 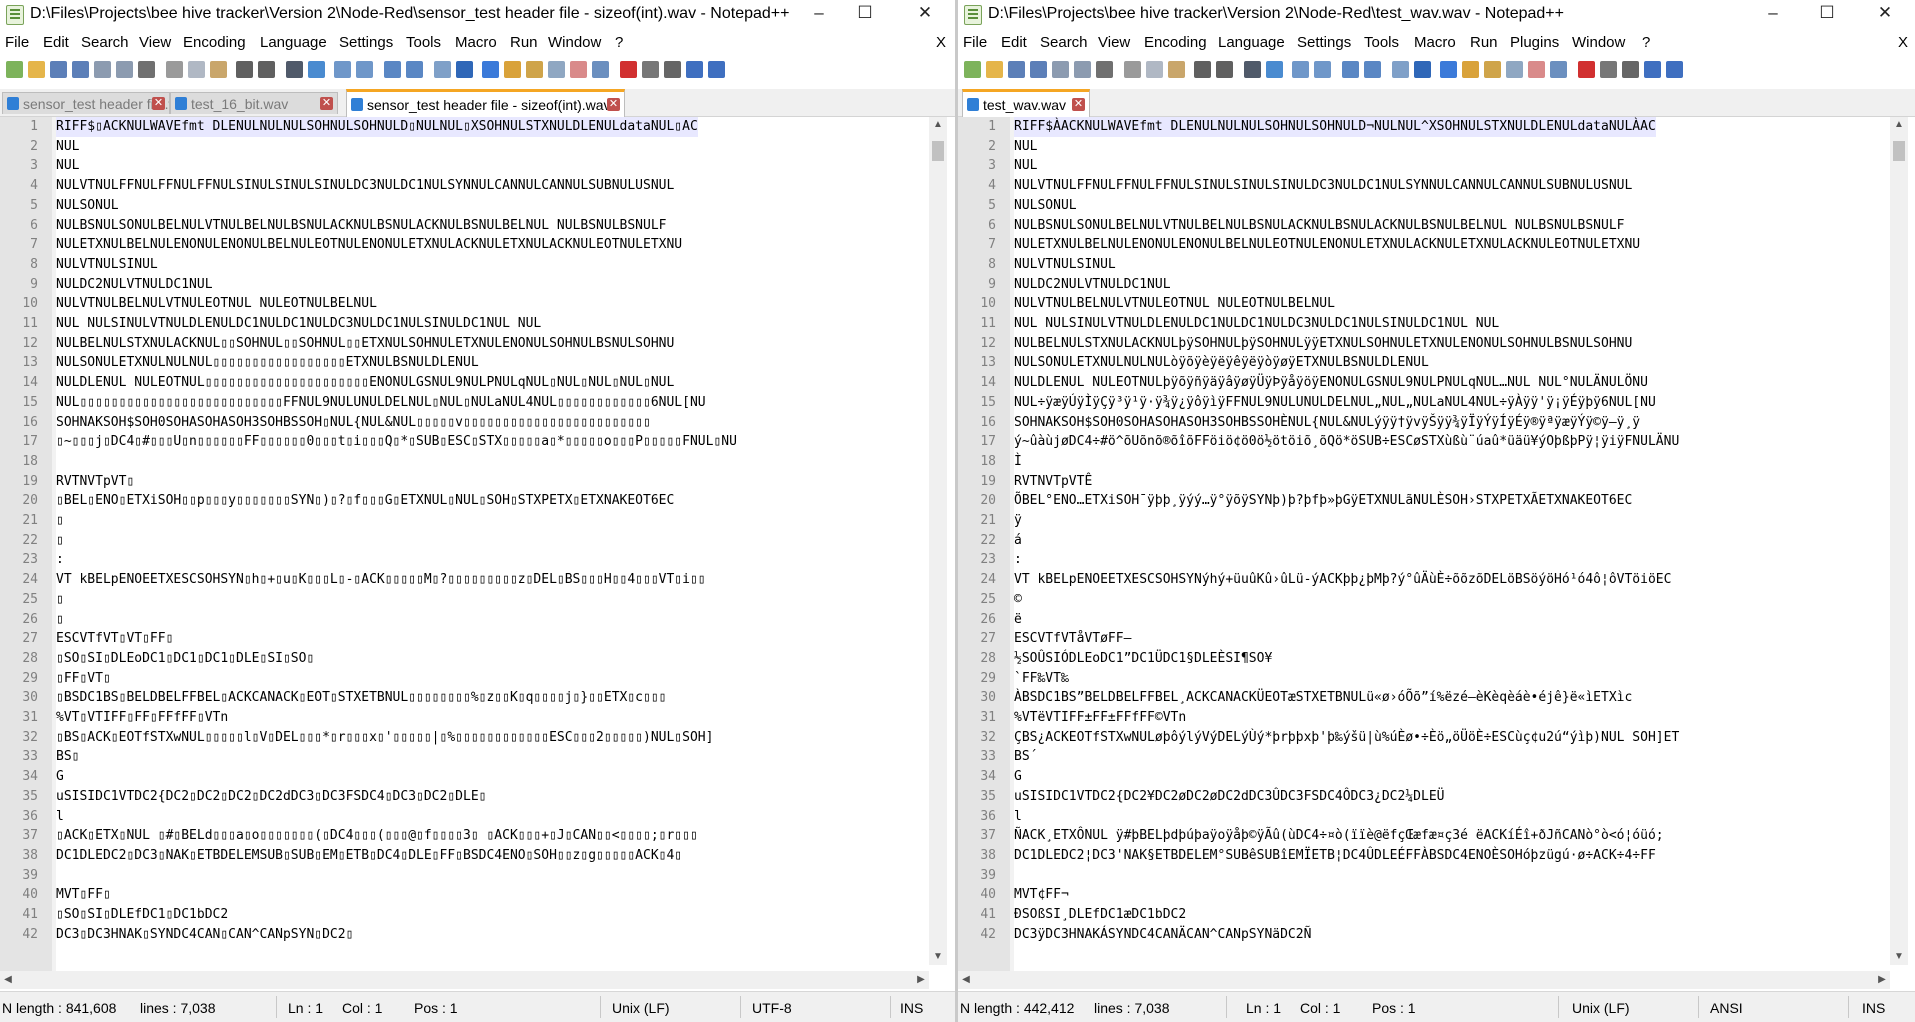 I want to click on record-macro-icon, so click(x=1586, y=69).